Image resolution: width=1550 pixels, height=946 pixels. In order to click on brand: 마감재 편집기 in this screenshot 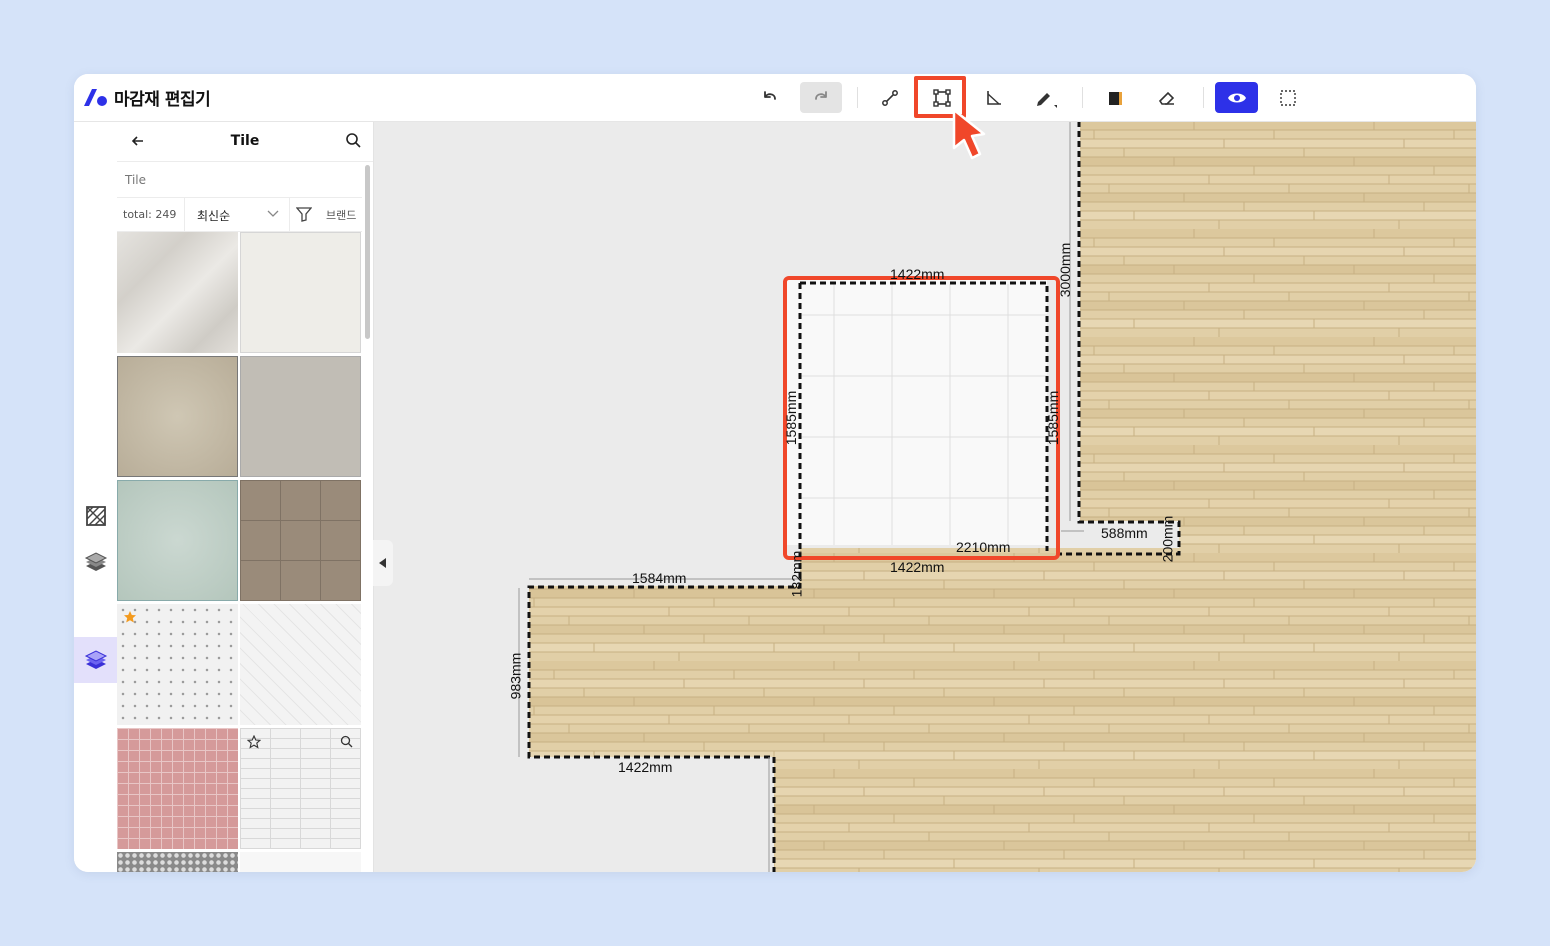, I will do `click(146, 97)`.